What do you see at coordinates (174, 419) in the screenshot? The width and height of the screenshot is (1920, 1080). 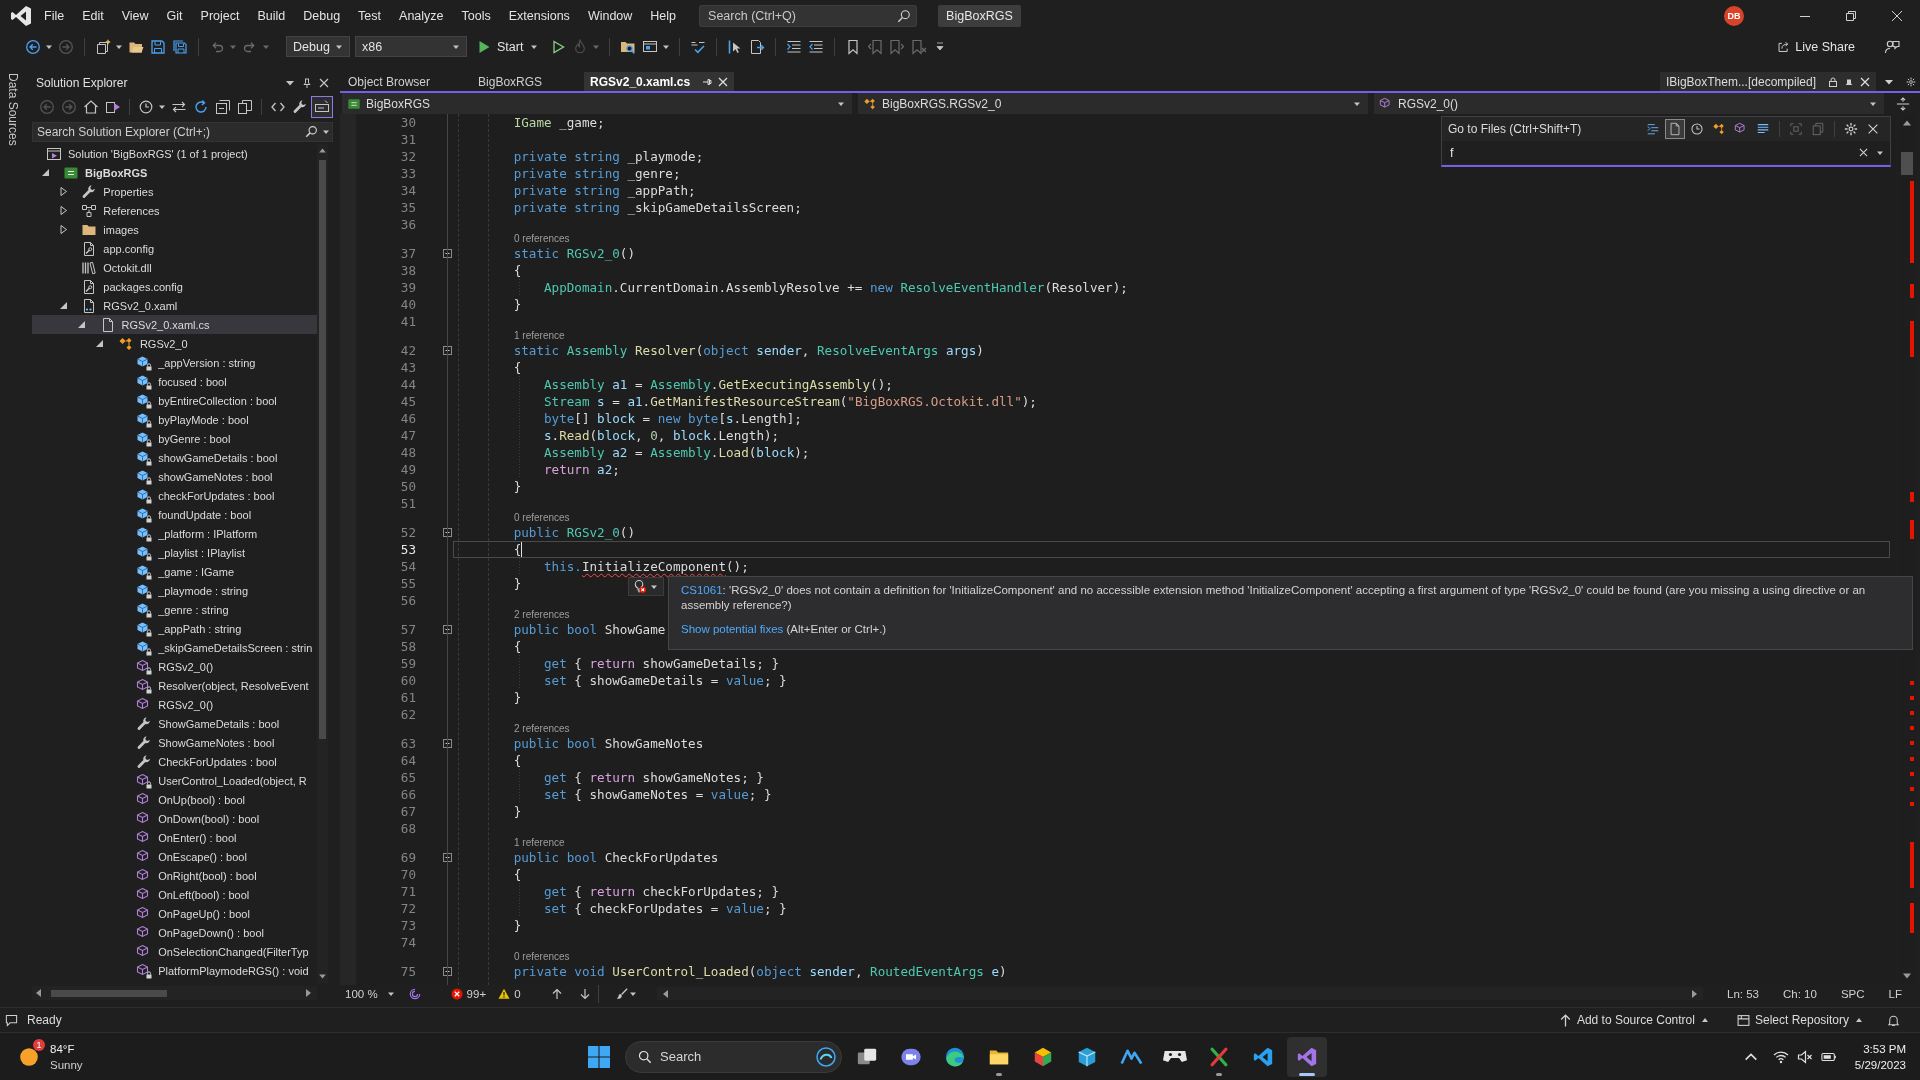 I see `tree-item: byPlayMode : bool` at bounding box center [174, 419].